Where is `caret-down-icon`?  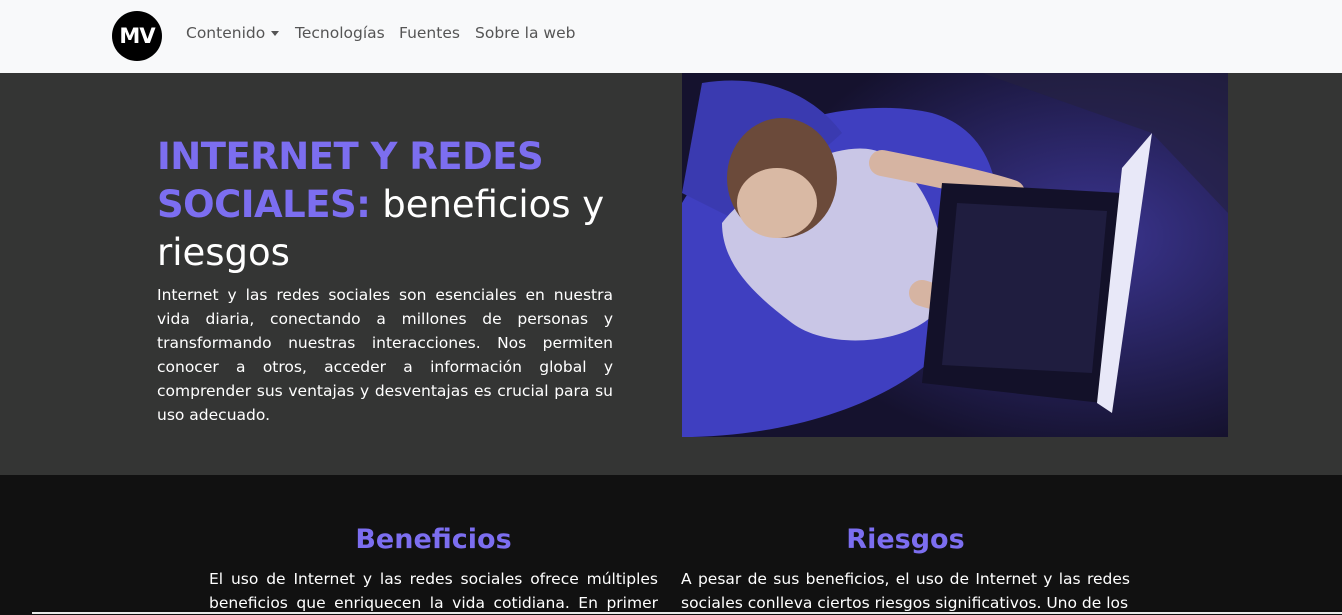 caret-down-icon is located at coordinates (275, 33).